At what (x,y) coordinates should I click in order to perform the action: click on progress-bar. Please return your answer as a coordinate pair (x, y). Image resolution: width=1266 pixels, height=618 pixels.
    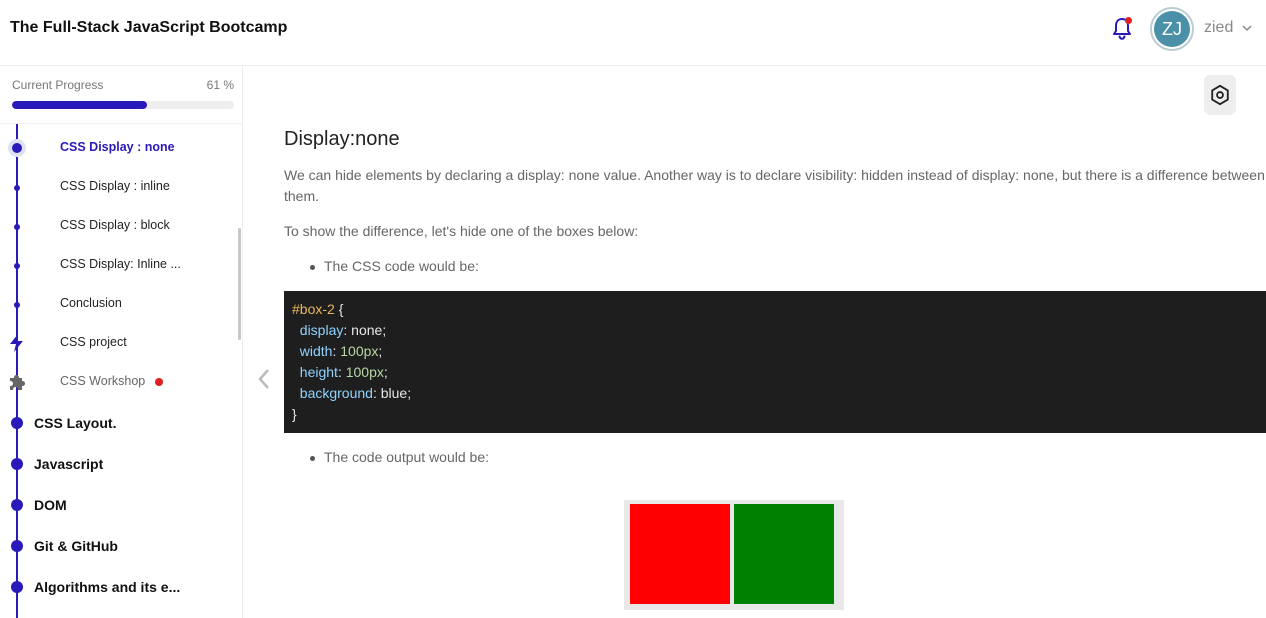
    Looking at the image, I should click on (123, 105).